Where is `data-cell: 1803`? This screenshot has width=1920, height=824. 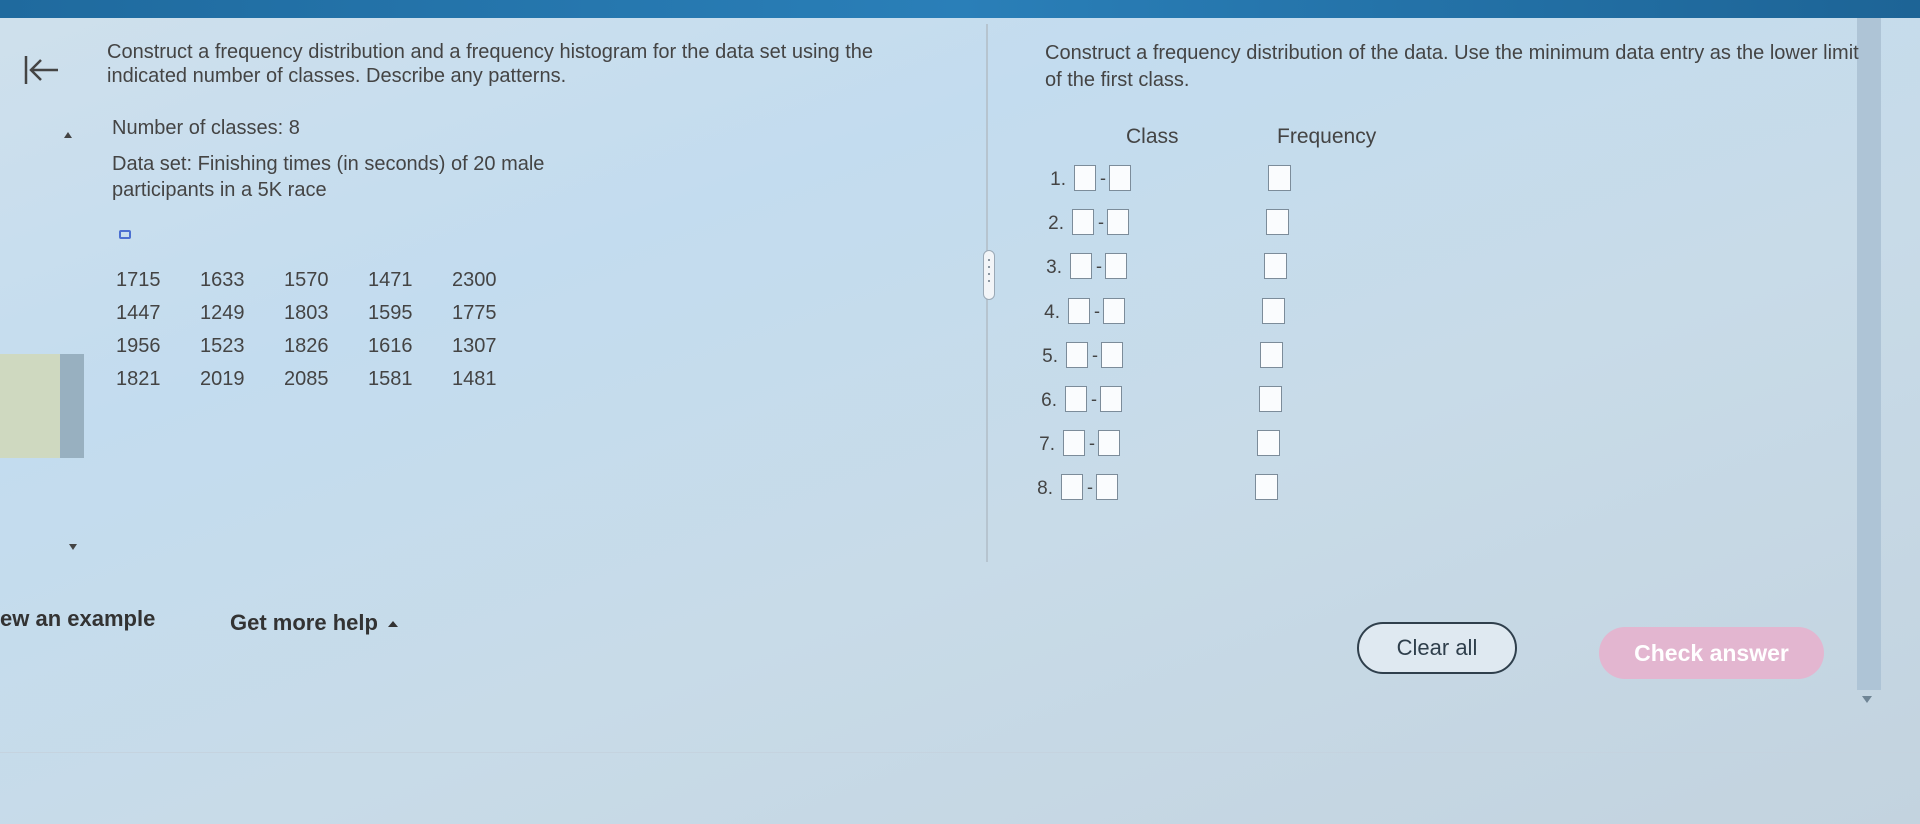
data-cell: 1803 is located at coordinates (306, 313).